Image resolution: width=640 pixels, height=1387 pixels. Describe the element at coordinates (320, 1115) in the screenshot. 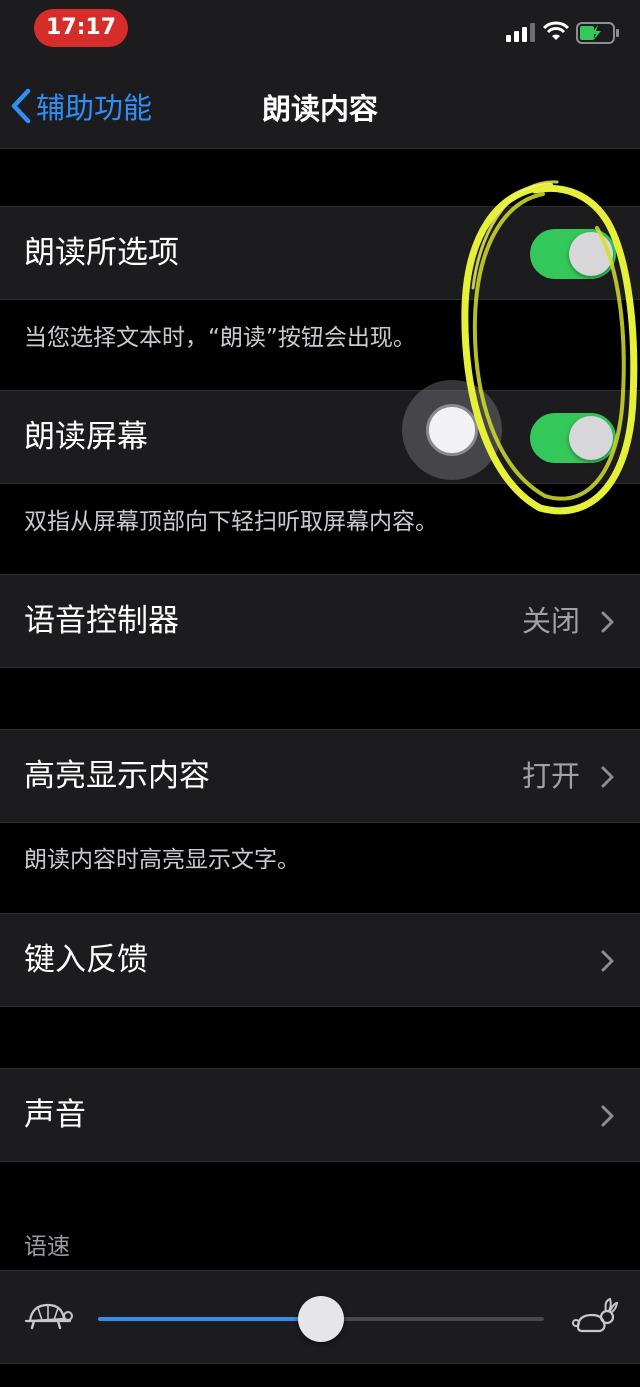

I see `voices-row: 声音` at that location.